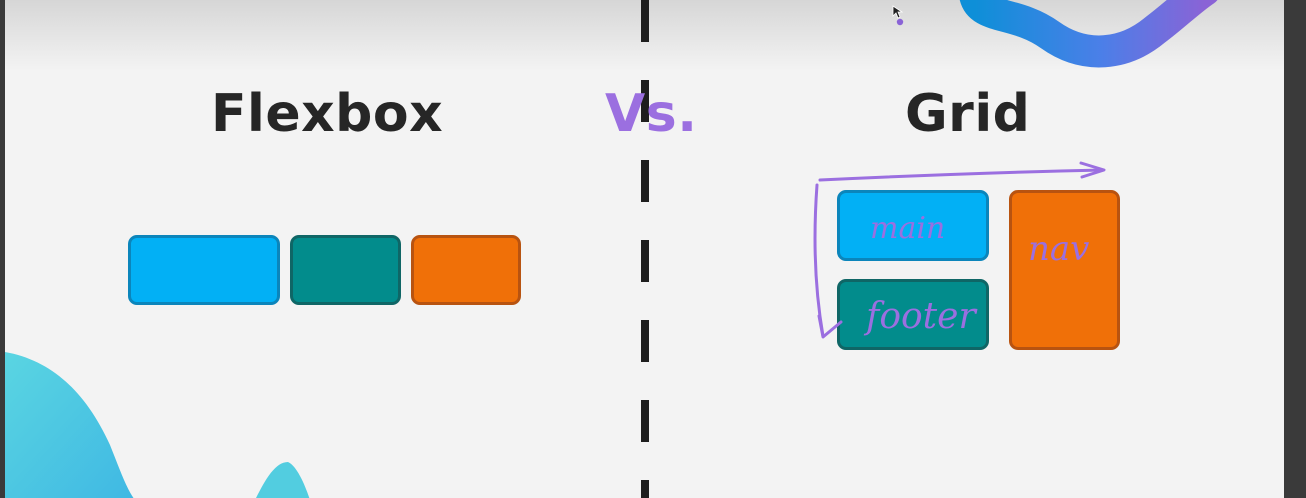 This screenshot has height=498, width=1306. I want to click on row-axis-arrow, so click(961, 175).